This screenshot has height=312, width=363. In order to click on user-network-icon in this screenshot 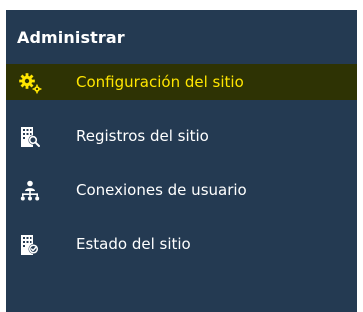, I will do `click(30, 190)`.